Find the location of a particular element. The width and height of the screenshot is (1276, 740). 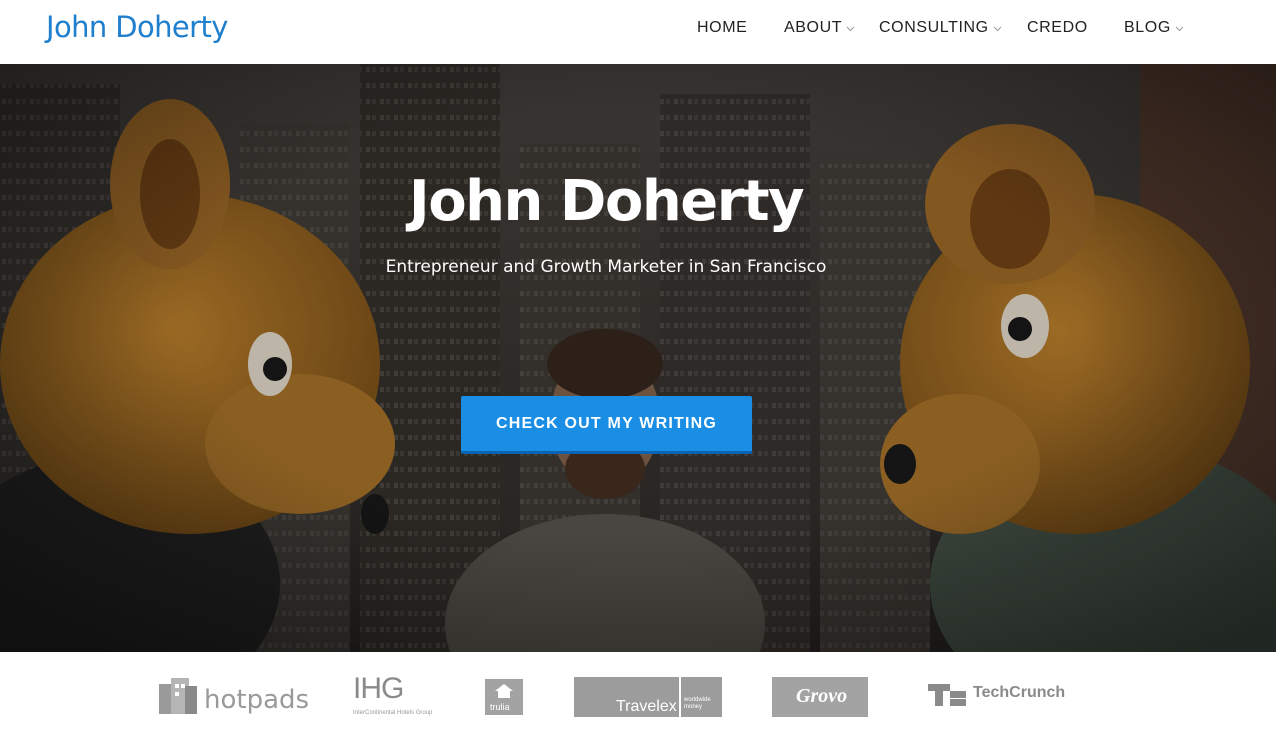

techcrunch-tc-icon is located at coordinates (947, 695).